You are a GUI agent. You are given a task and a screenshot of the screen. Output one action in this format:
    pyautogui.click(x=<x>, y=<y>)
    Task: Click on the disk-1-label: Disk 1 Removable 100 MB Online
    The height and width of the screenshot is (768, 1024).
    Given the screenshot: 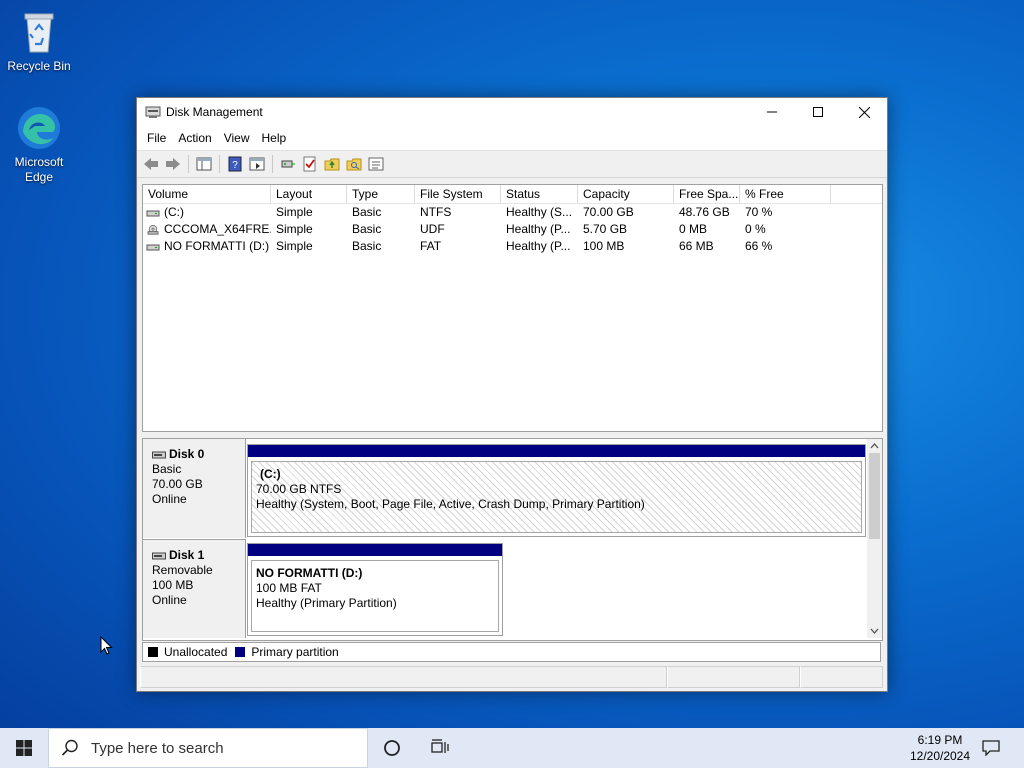 What is the action you would take?
    pyautogui.click(x=194, y=588)
    